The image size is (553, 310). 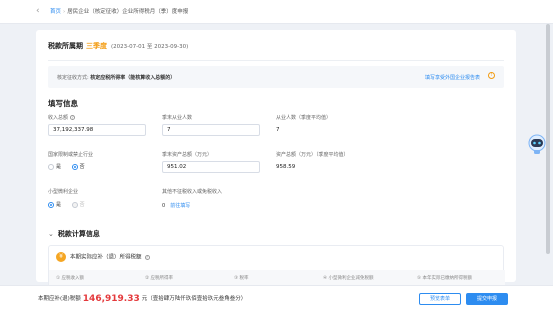 What do you see at coordinates (159, 278) in the screenshot?
I see `calc-column-2: ② 应税所得率` at bounding box center [159, 278].